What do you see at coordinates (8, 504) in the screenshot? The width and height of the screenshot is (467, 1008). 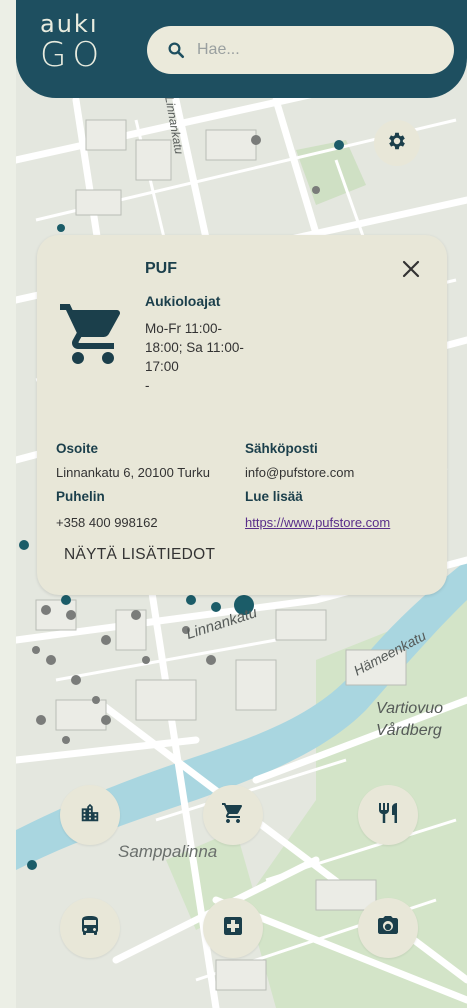 I see `left-edge` at bounding box center [8, 504].